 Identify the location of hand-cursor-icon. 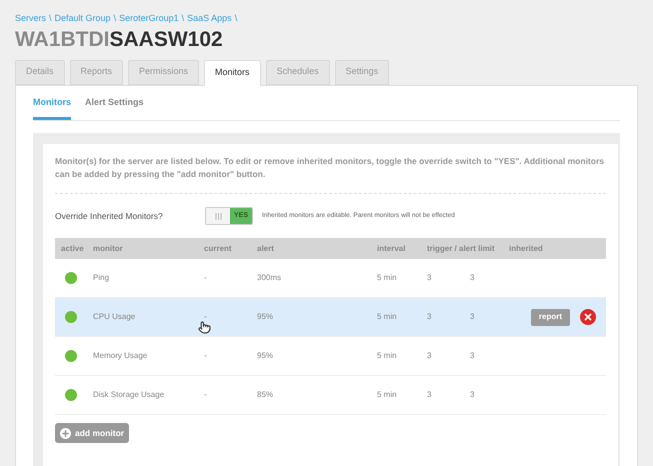
(204, 327).